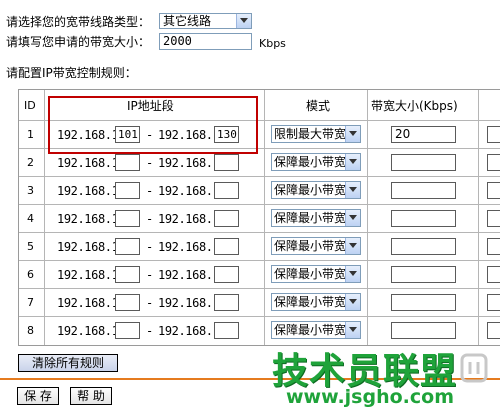  Describe the element at coordinates (30, 274) in the screenshot. I see `row-id: 6` at that location.